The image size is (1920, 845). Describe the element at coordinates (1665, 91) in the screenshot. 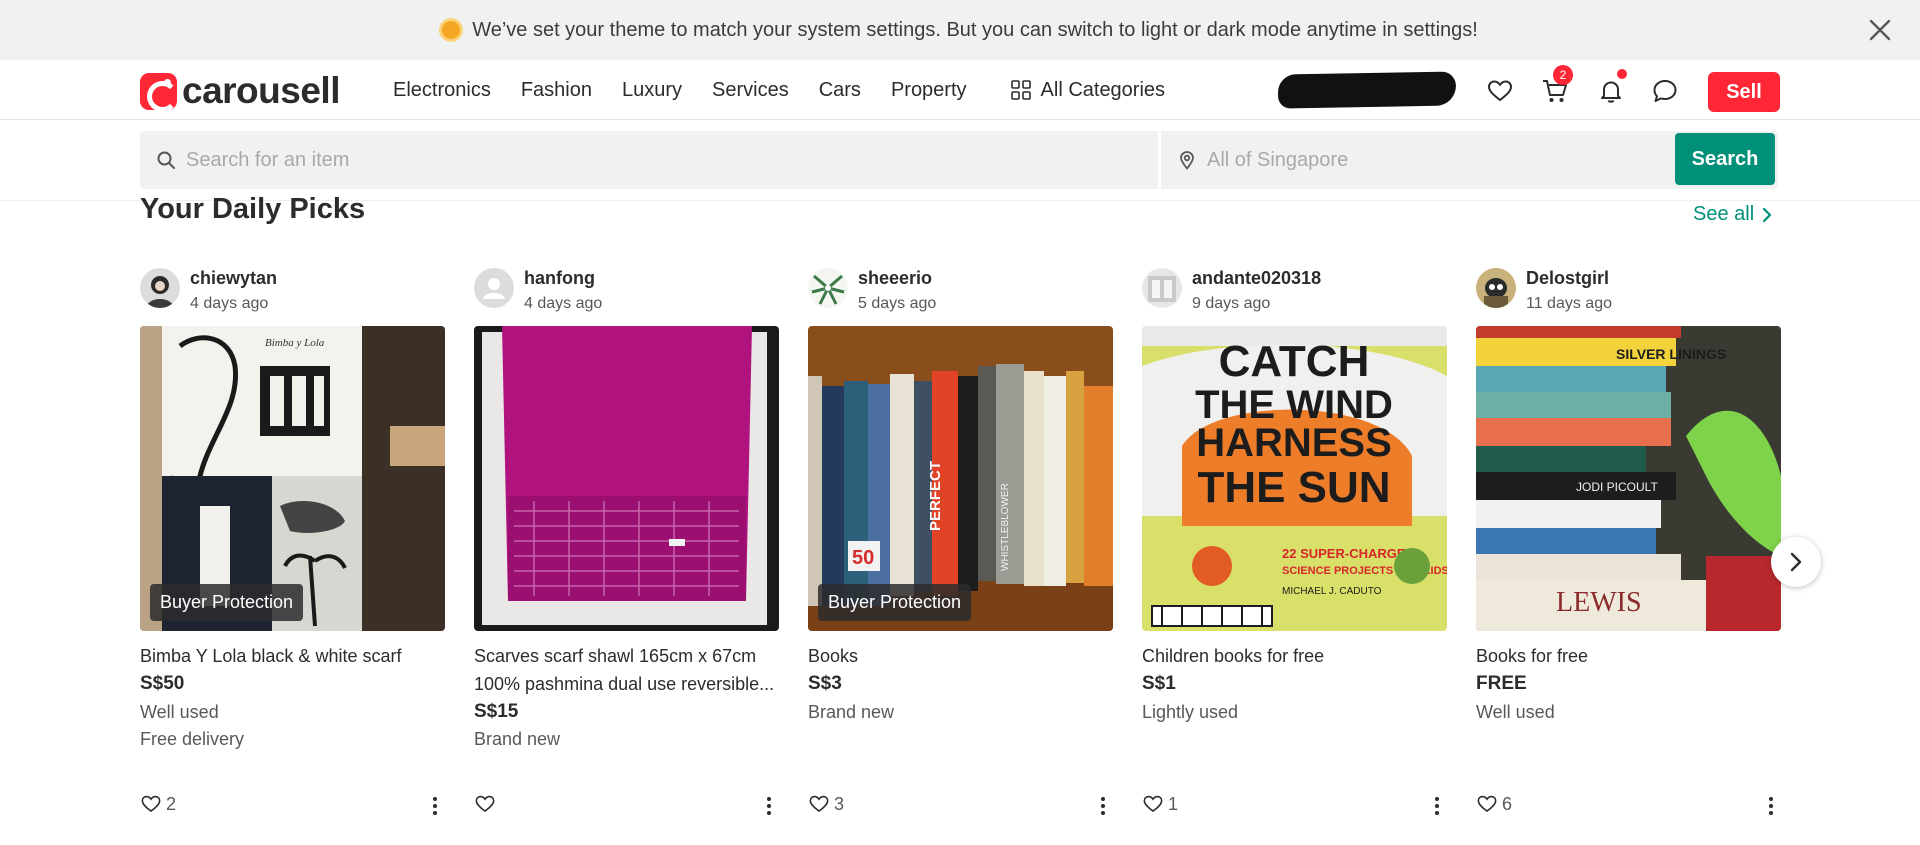

I see `chat-icon` at that location.